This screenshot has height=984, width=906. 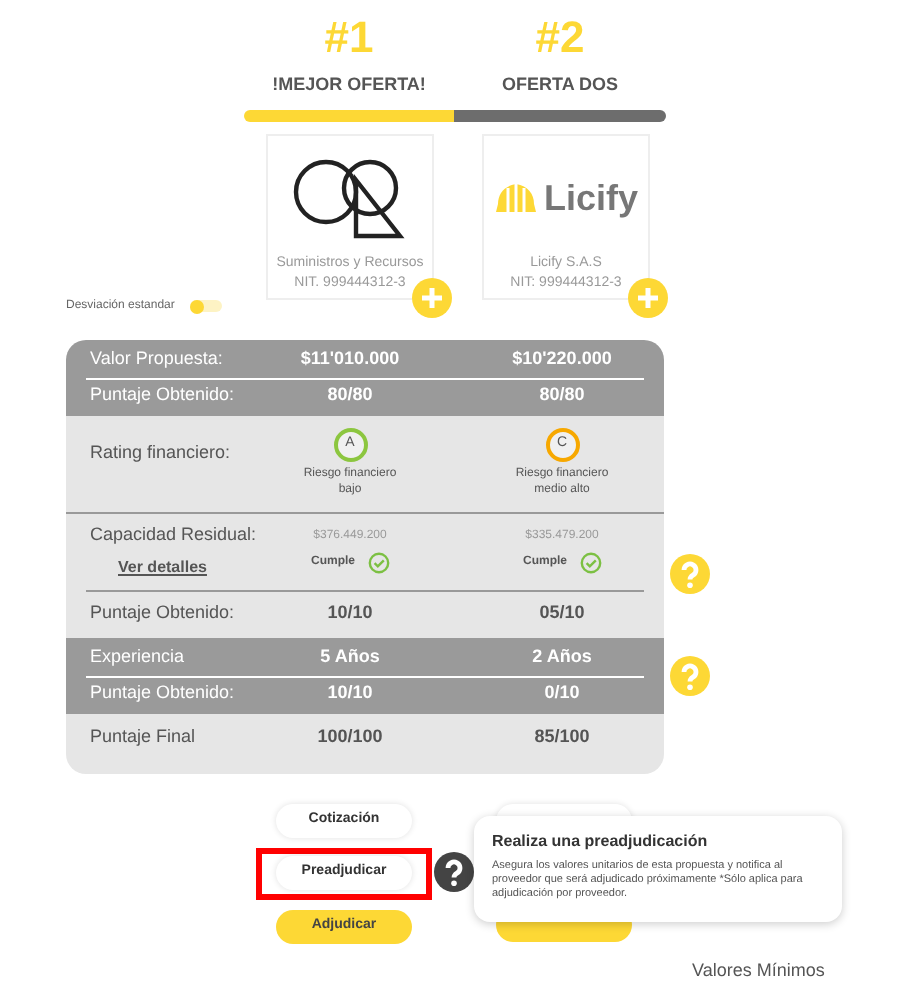 What do you see at coordinates (515, 197) in the screenshot?
I see `helmet-icon` at bounding box center [515, 197].